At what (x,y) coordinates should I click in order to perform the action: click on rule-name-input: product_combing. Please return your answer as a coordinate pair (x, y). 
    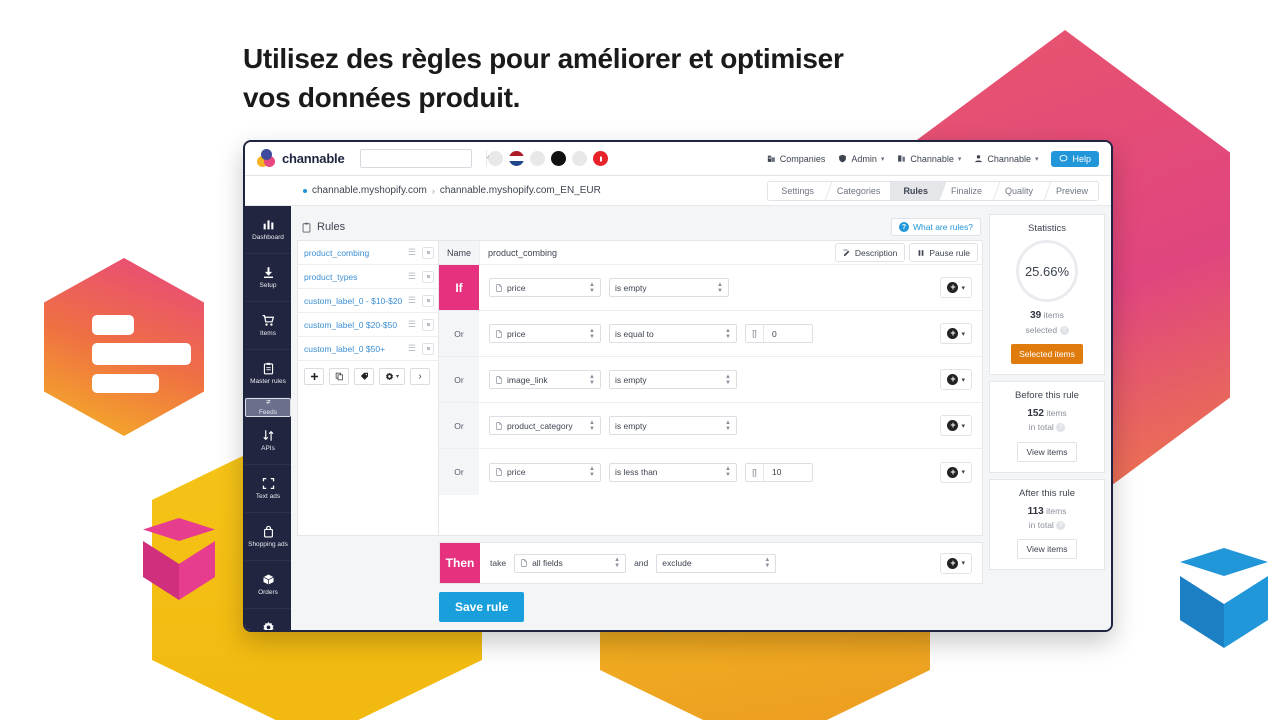
    Looking at the image, I should click on (657, 252).